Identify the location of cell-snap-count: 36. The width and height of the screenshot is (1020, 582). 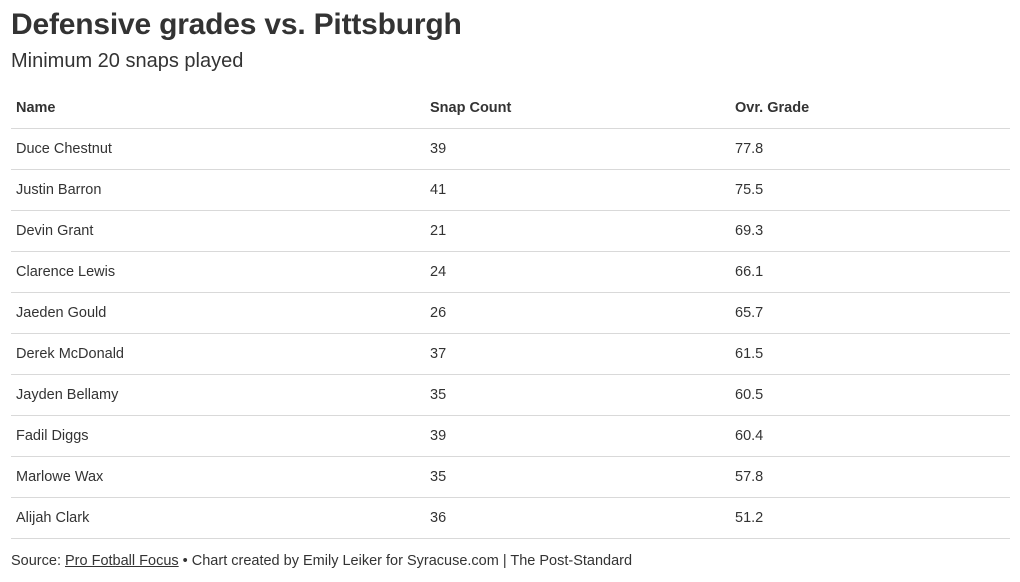
(577, 518).